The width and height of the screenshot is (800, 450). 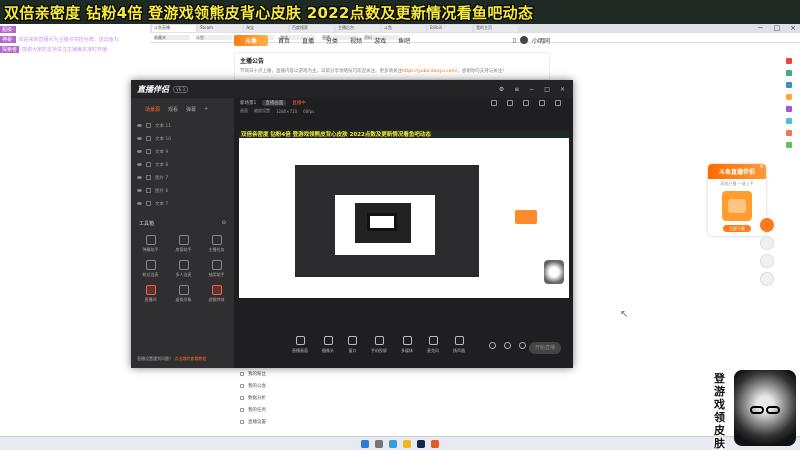 I want to click on tab-scene-sources: 场景源, so click(x=152, y=109).